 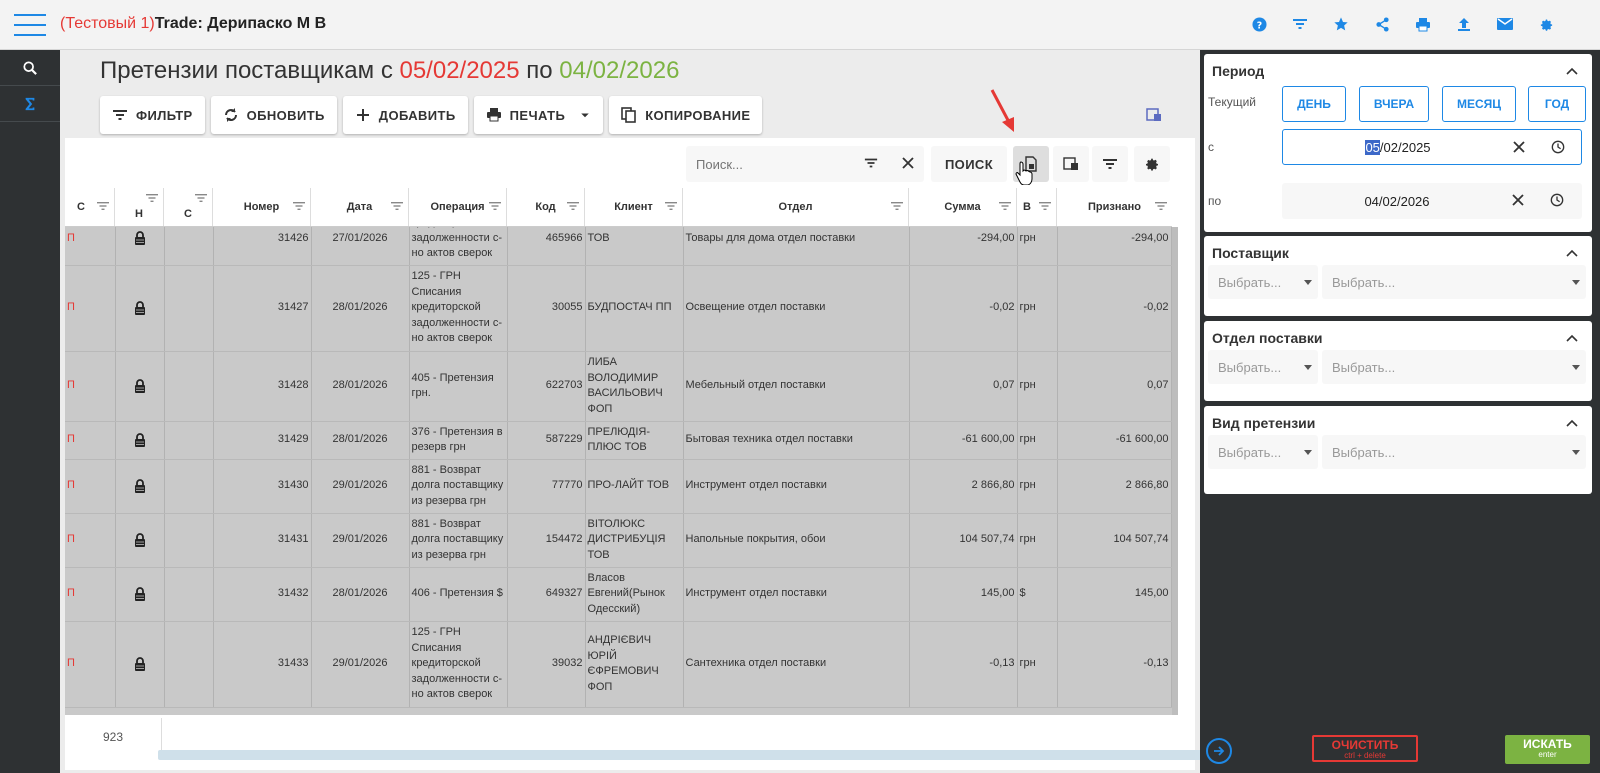 I want to click on share-icon, so click(x=1382, y=24).